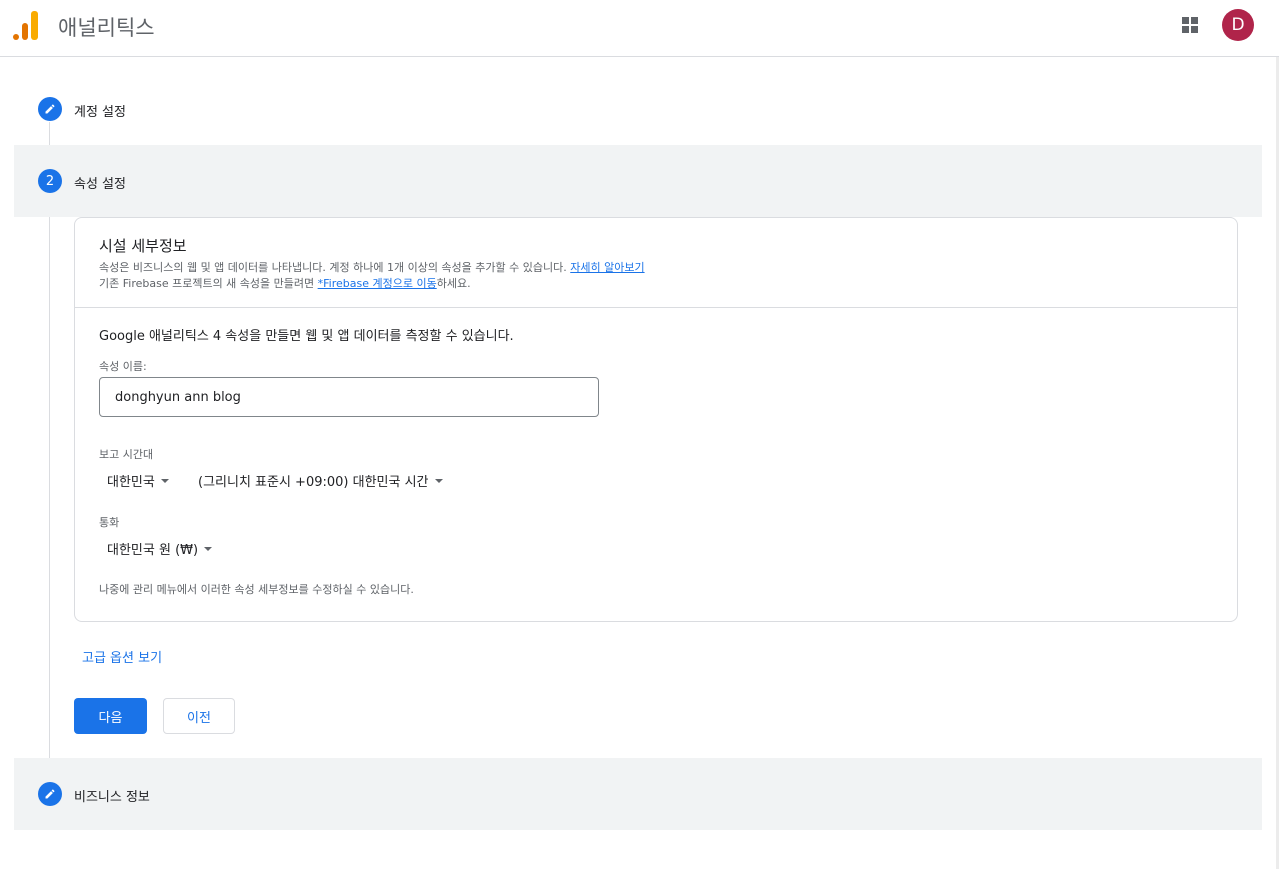  I want to click on property-name-input, so click(349, 397).